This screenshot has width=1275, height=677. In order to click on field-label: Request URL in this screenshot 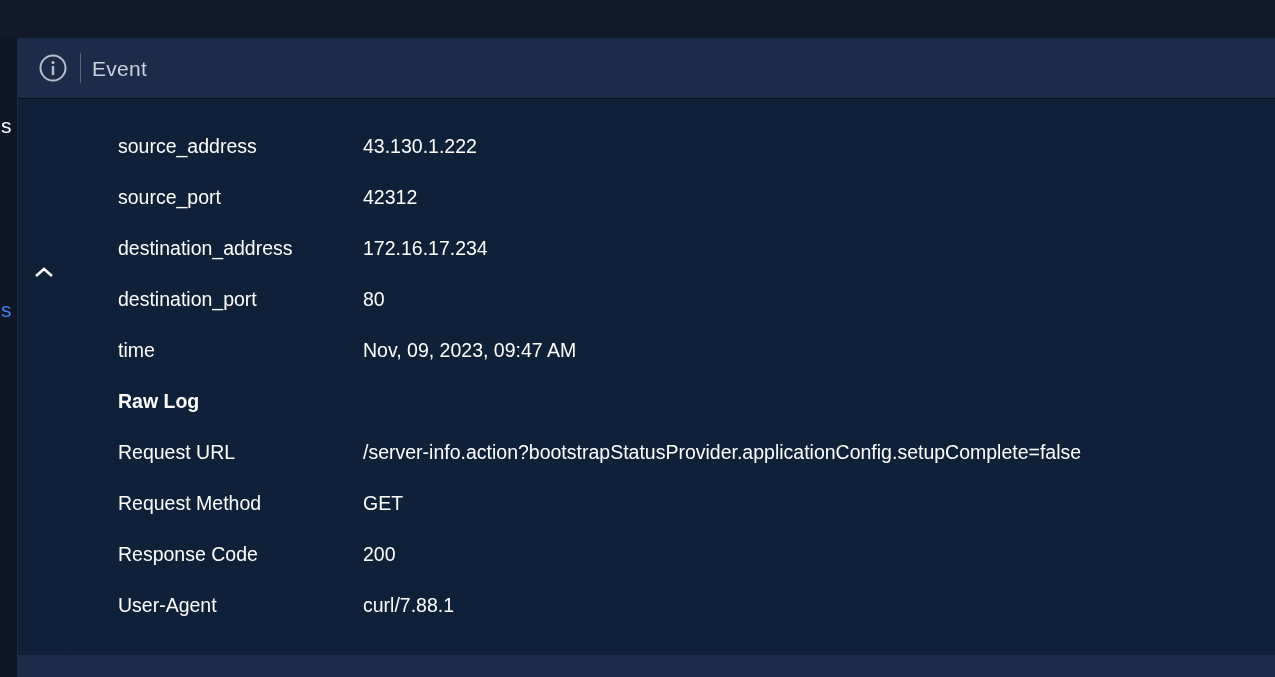, I will do `click(177, 452)`.